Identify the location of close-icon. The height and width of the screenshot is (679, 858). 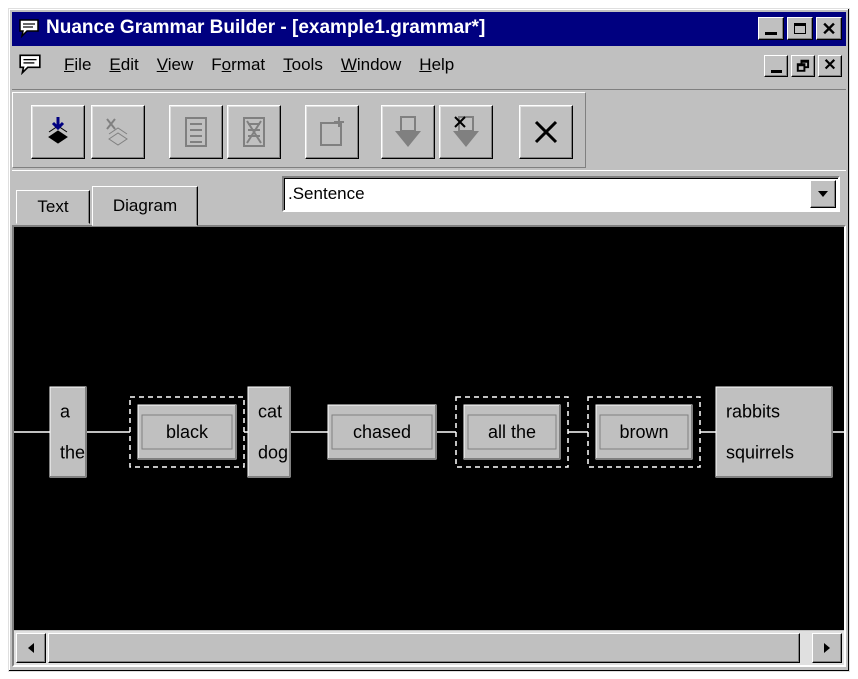
(546, 132).